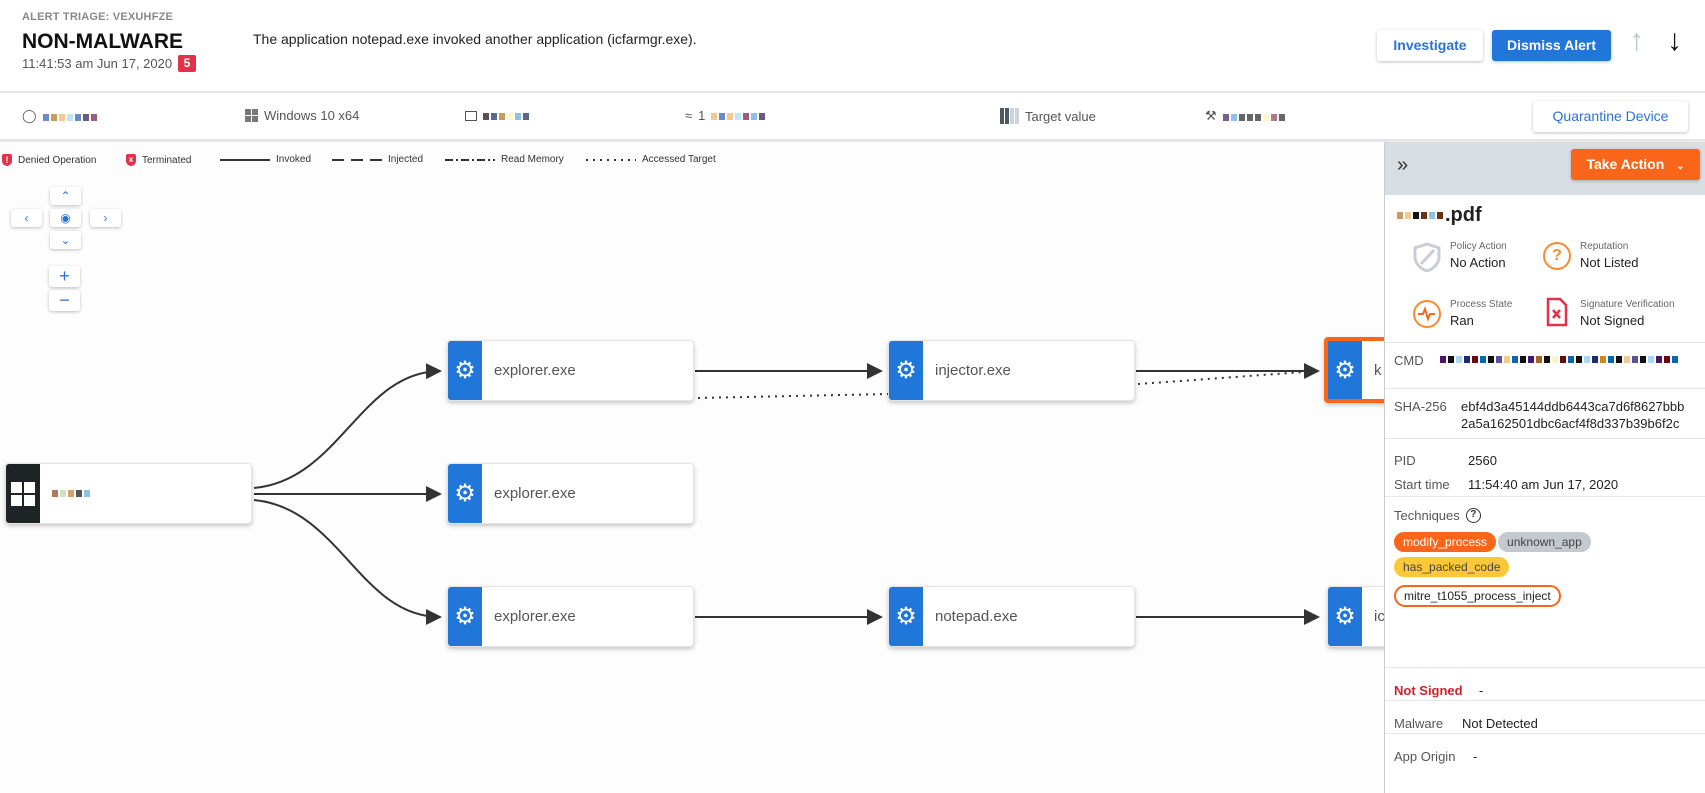  Describe the element at coordinates (1379, 616) in the screenshot. I see `node-label: ic` at that location.